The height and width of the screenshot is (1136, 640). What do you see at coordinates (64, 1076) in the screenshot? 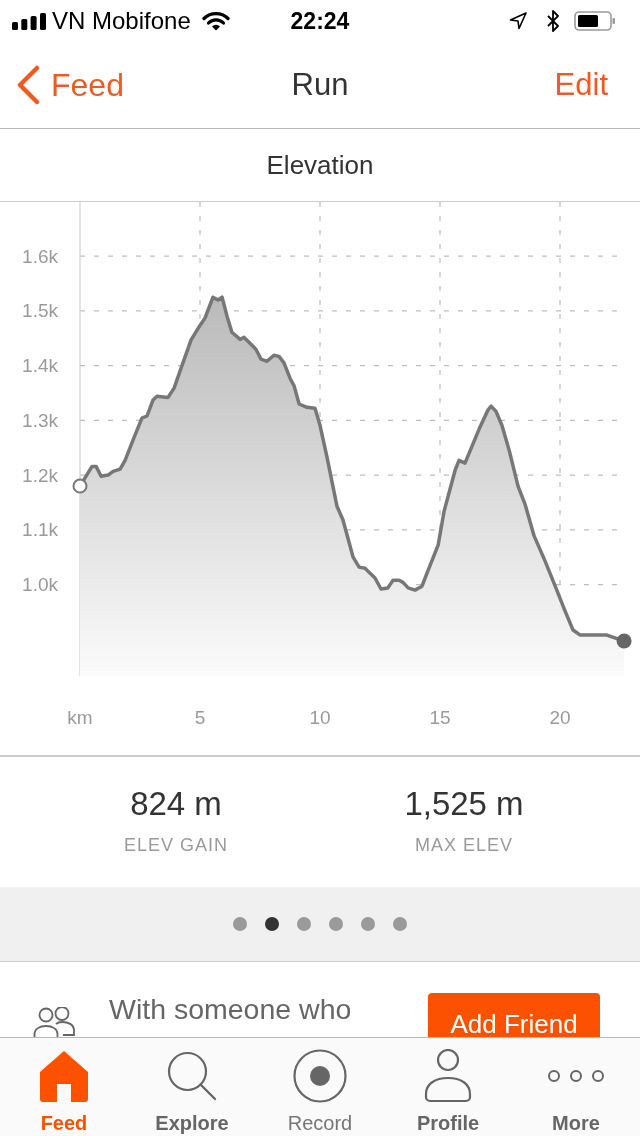
I see `home-icon` at bounding box center [64, 1076].